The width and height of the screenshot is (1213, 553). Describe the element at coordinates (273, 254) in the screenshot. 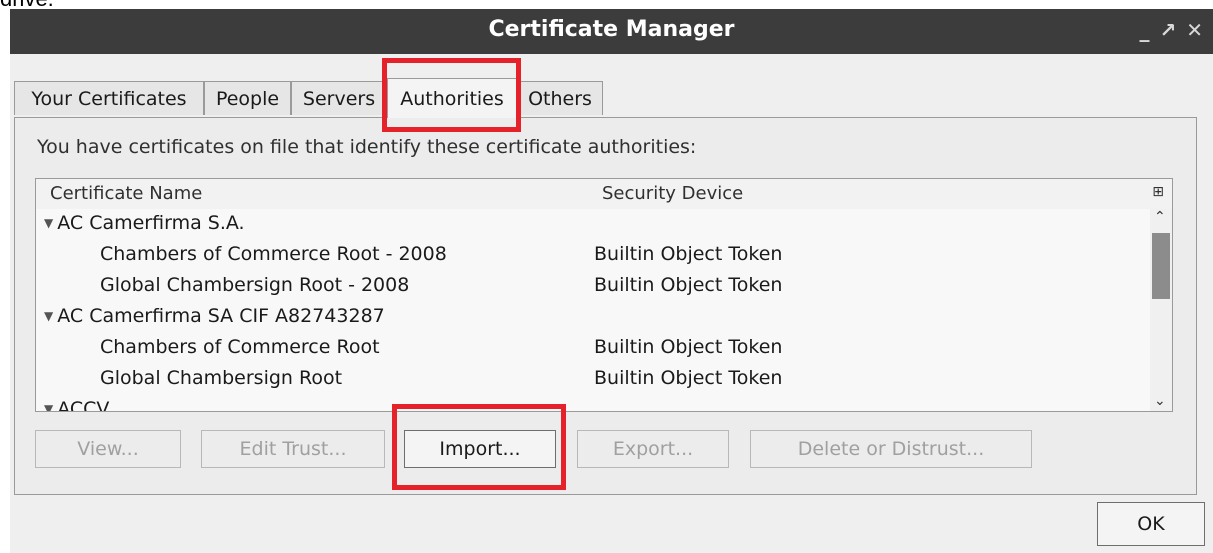

I see `row-name: Chambers of Commerce Root - 2008` at that location.